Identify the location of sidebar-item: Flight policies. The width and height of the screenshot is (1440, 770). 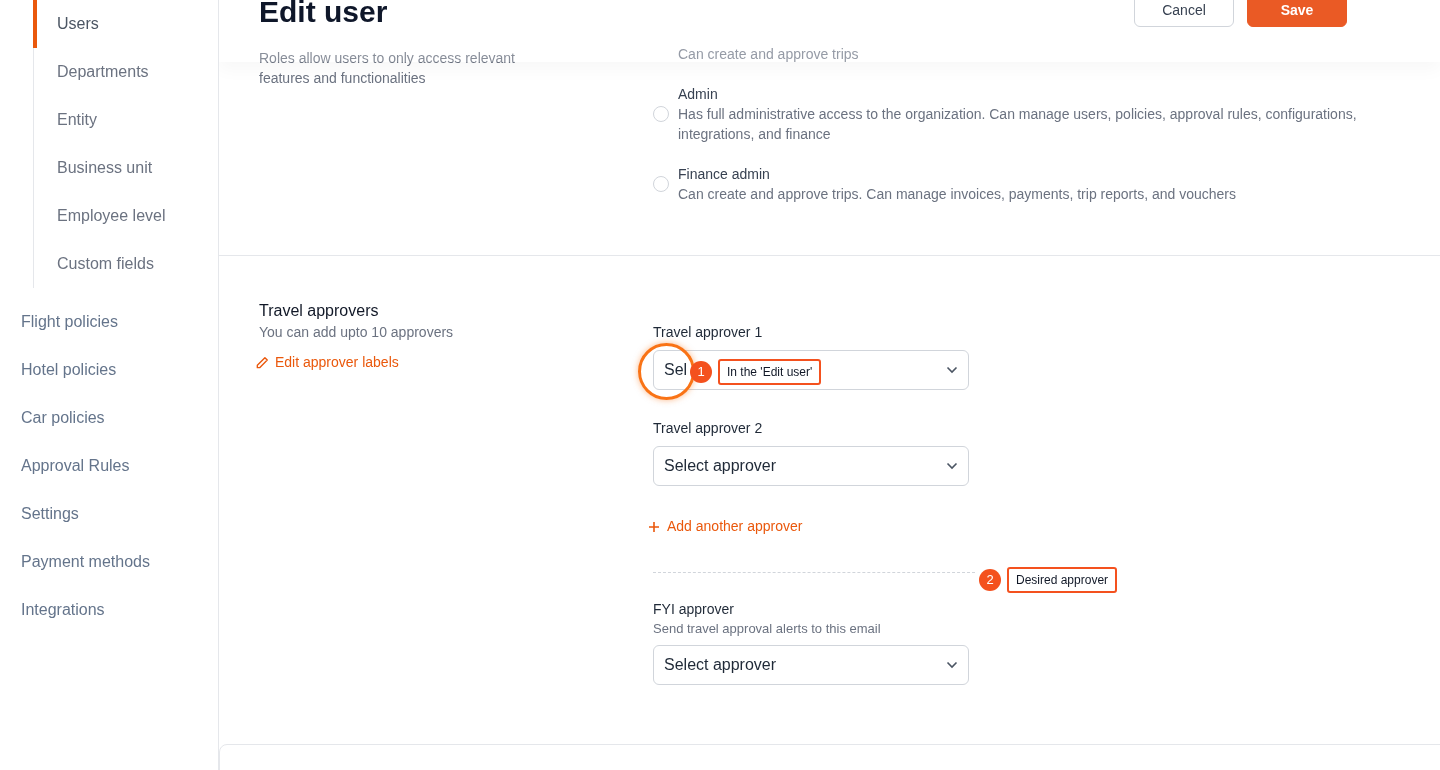
(109, 322).